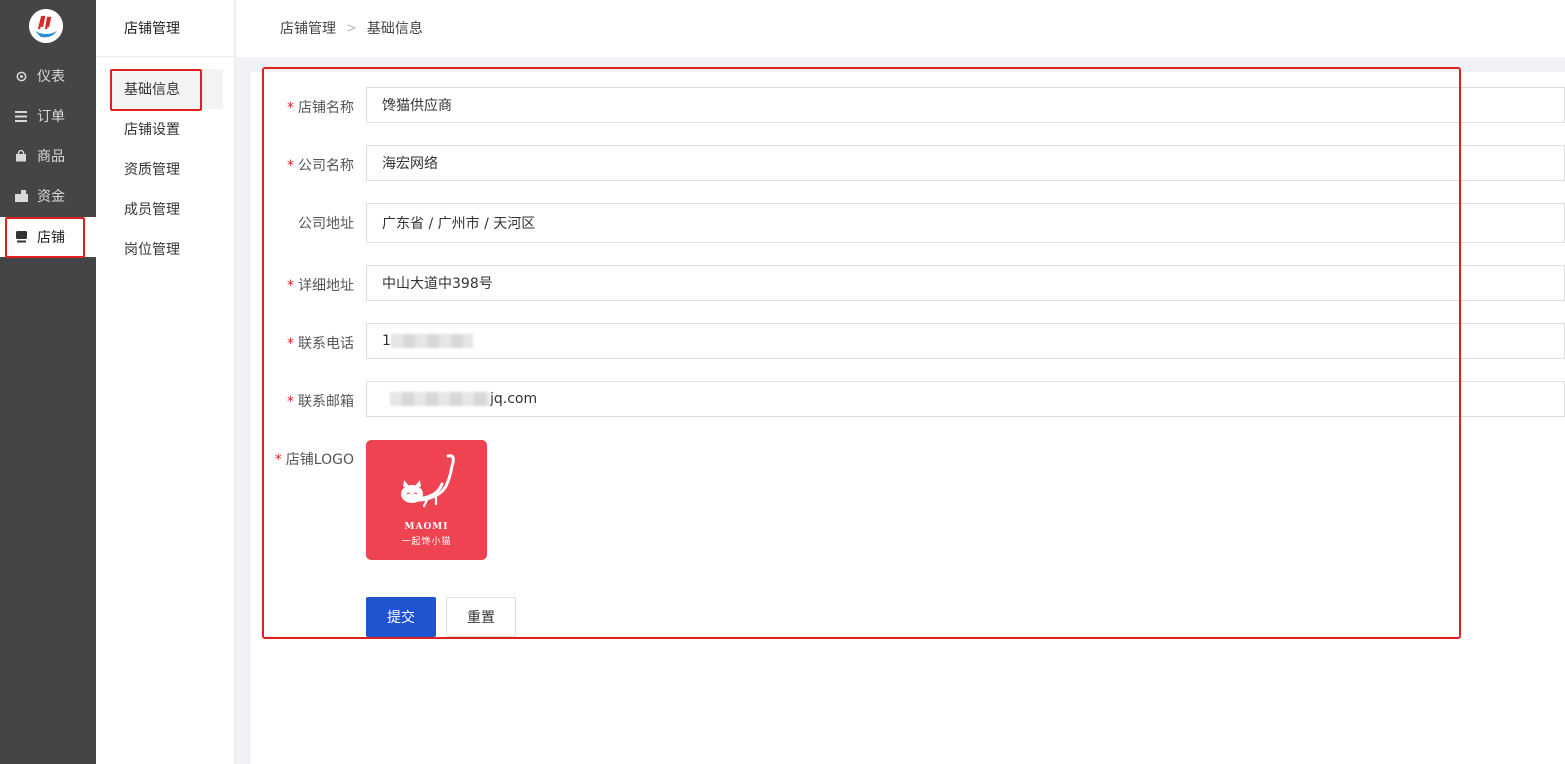 The height and width of the screenshot is (764, 1565). What do you see at coordinates (21, 76) in the screenshot?
I see `gear-icon` at bounding box center [21, 76].